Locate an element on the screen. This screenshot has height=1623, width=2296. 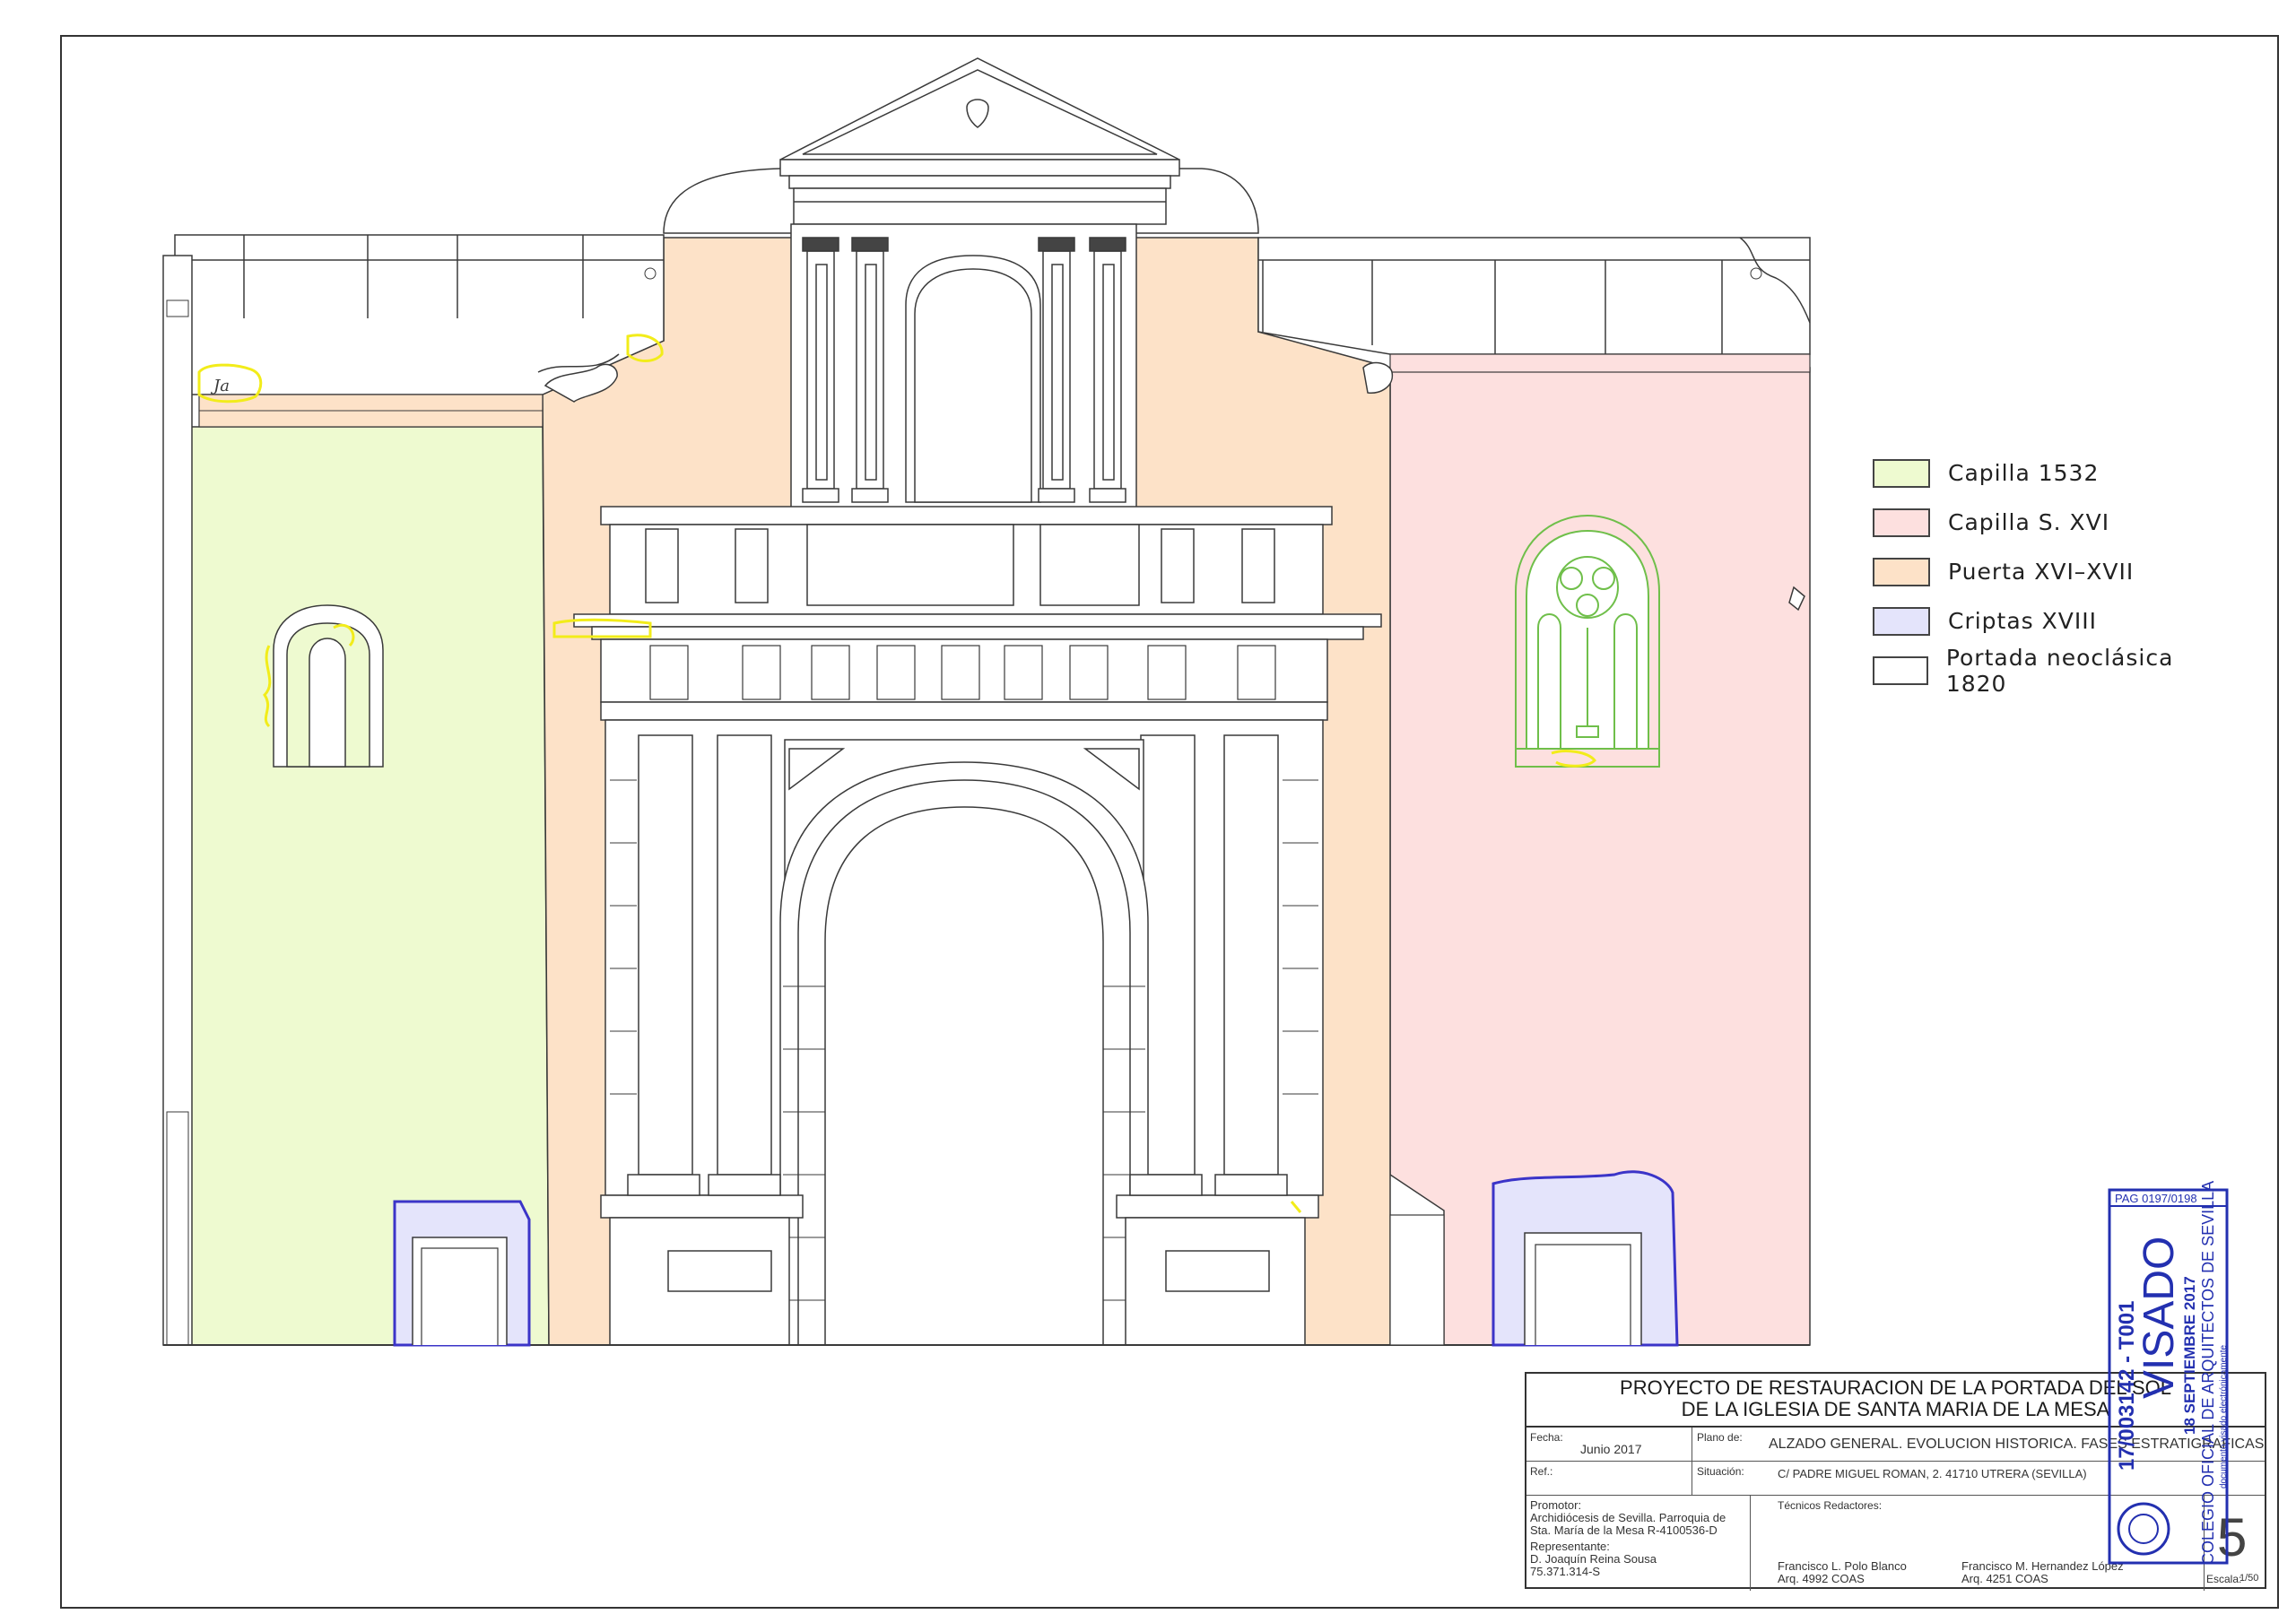
annotation-text: Ja is located at coordinates (220, 386).